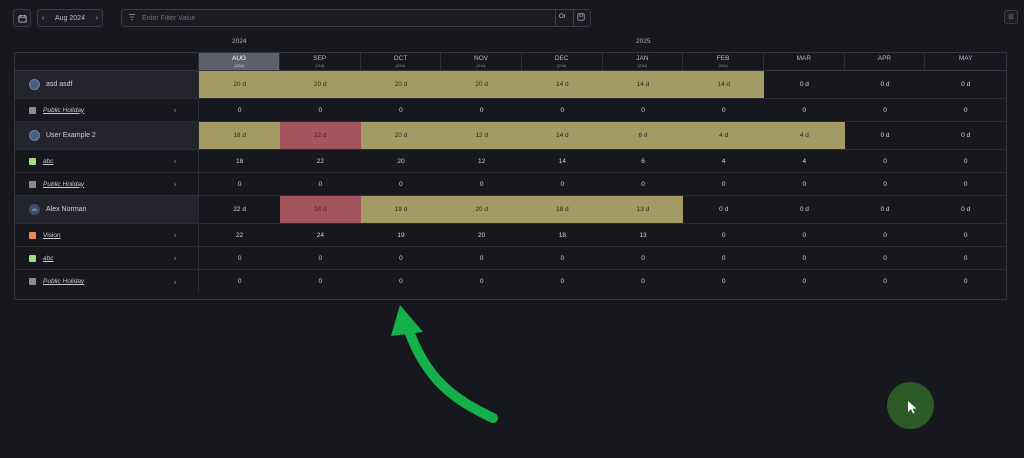 The image size is (1024, 458). I want to click on allocation-cell: 12 d, so click(481, 135).